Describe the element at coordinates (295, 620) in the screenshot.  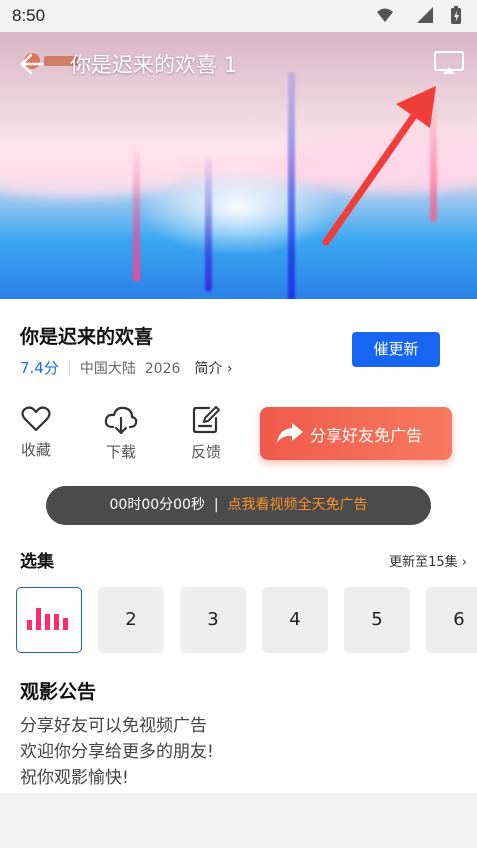
I see `episode-item-4: 4` at that location.